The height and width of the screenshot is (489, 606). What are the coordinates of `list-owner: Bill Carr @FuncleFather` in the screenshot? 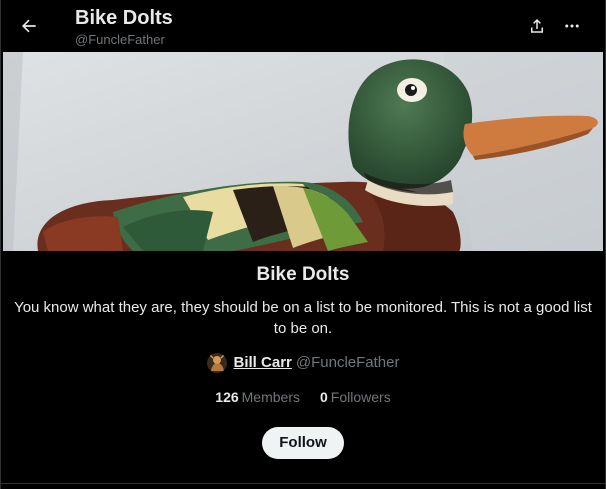 It's located at (303, 363).